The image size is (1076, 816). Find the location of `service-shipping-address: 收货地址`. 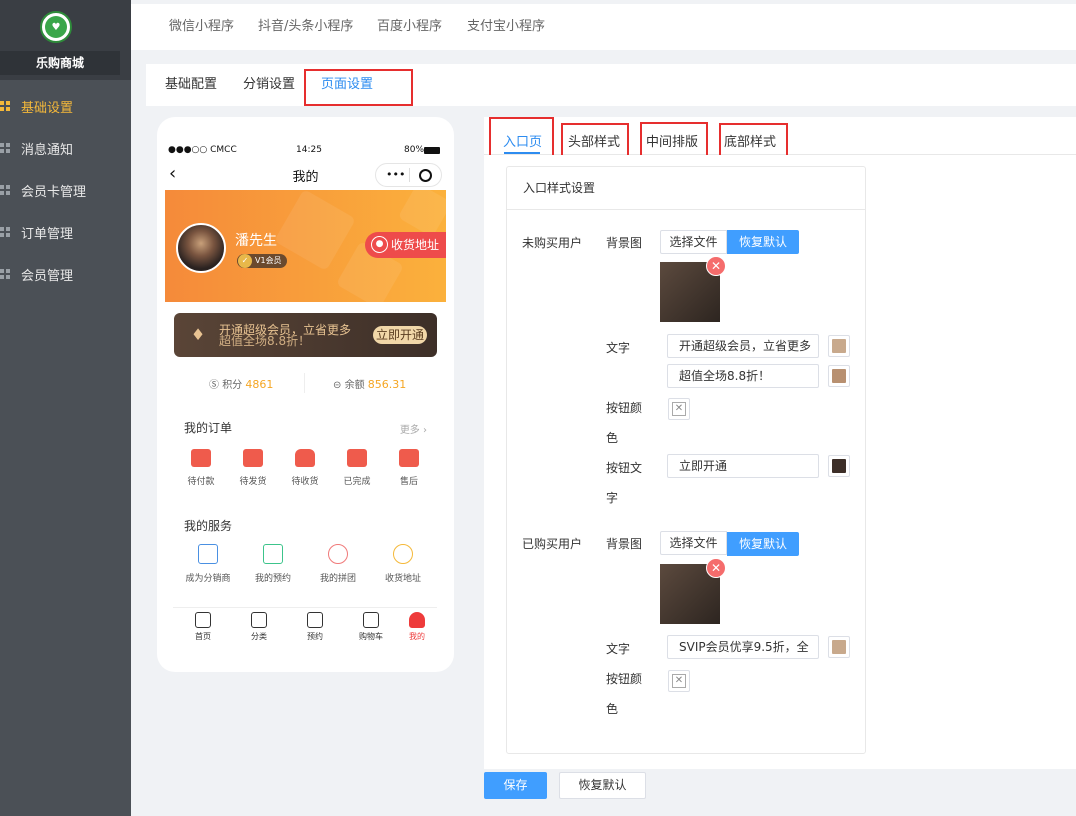

service-shipping-address: 收货地址 is located at coordinates (403, 564).